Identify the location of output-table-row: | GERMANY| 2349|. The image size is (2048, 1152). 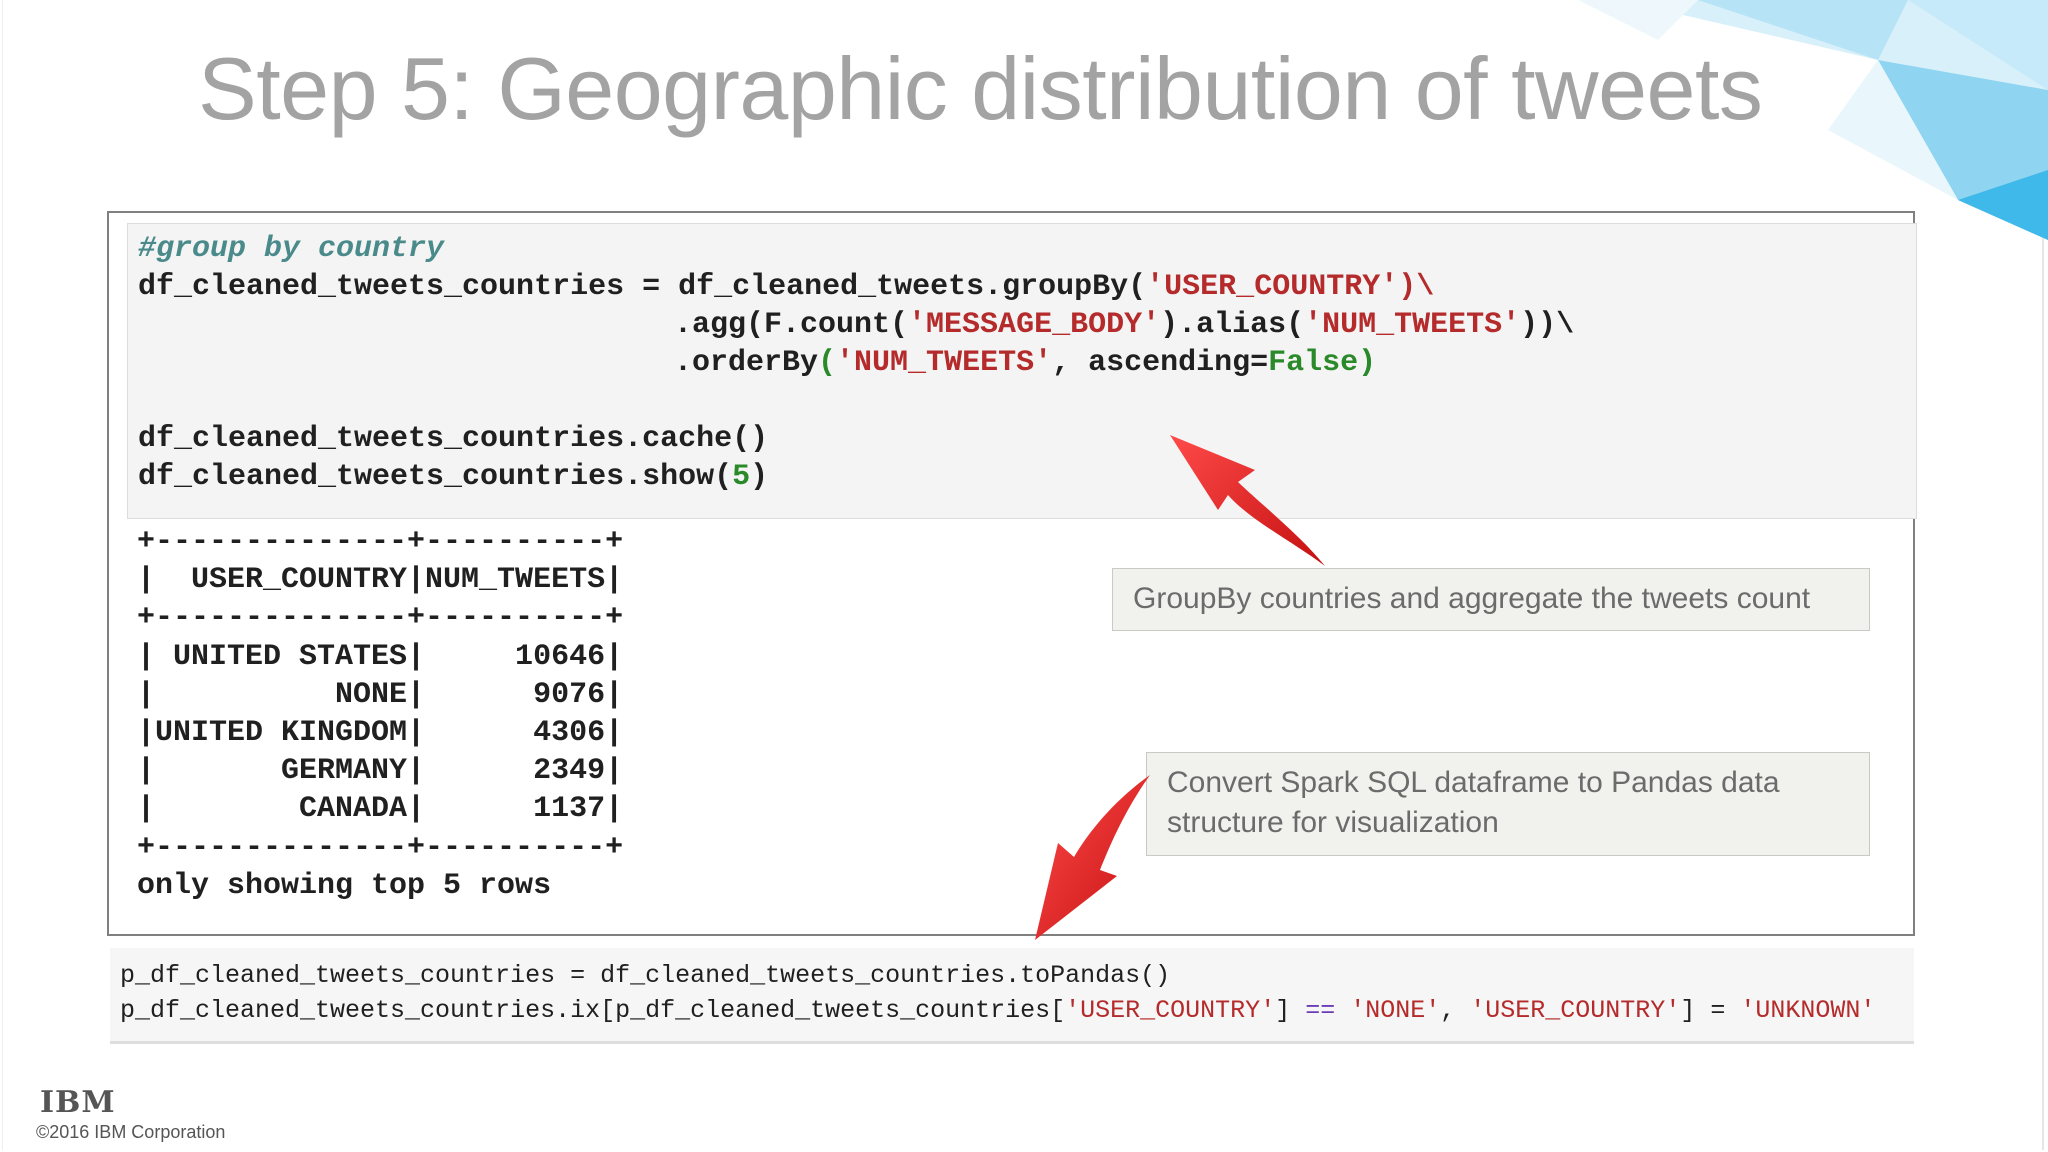
(380, 771).